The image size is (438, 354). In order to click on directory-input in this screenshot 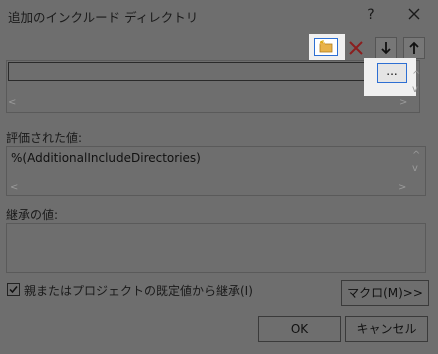, I will do `click(193, 71)`.